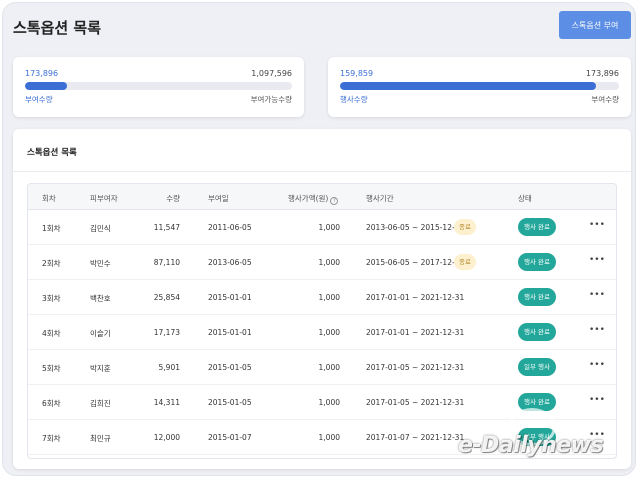 The width and height of the screenshot is (640, 480). Describe the element at coordinates (415, 437) in the screenshot. I see `row-exercise-period: 2017-01-07 ~ 2021-12-31` at that location.